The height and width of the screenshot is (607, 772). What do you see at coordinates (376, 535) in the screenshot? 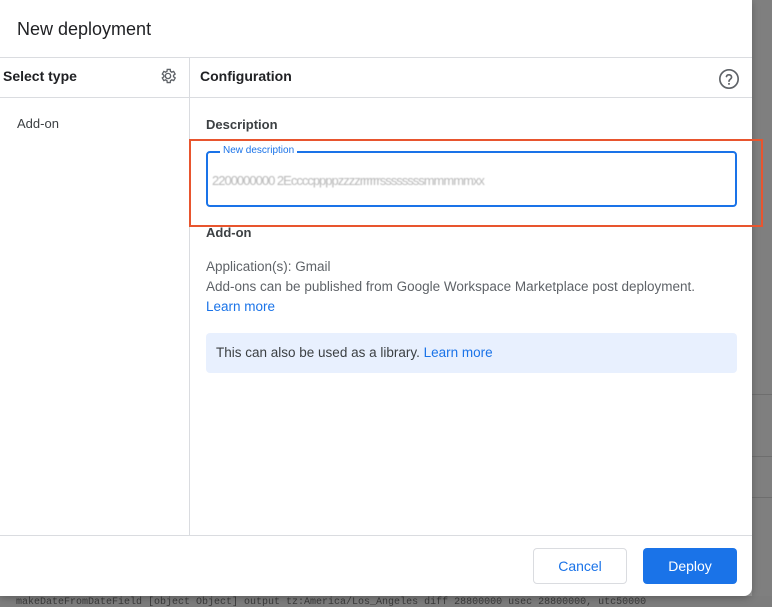
I see `footer-divider` at bounding box center [376, 535].